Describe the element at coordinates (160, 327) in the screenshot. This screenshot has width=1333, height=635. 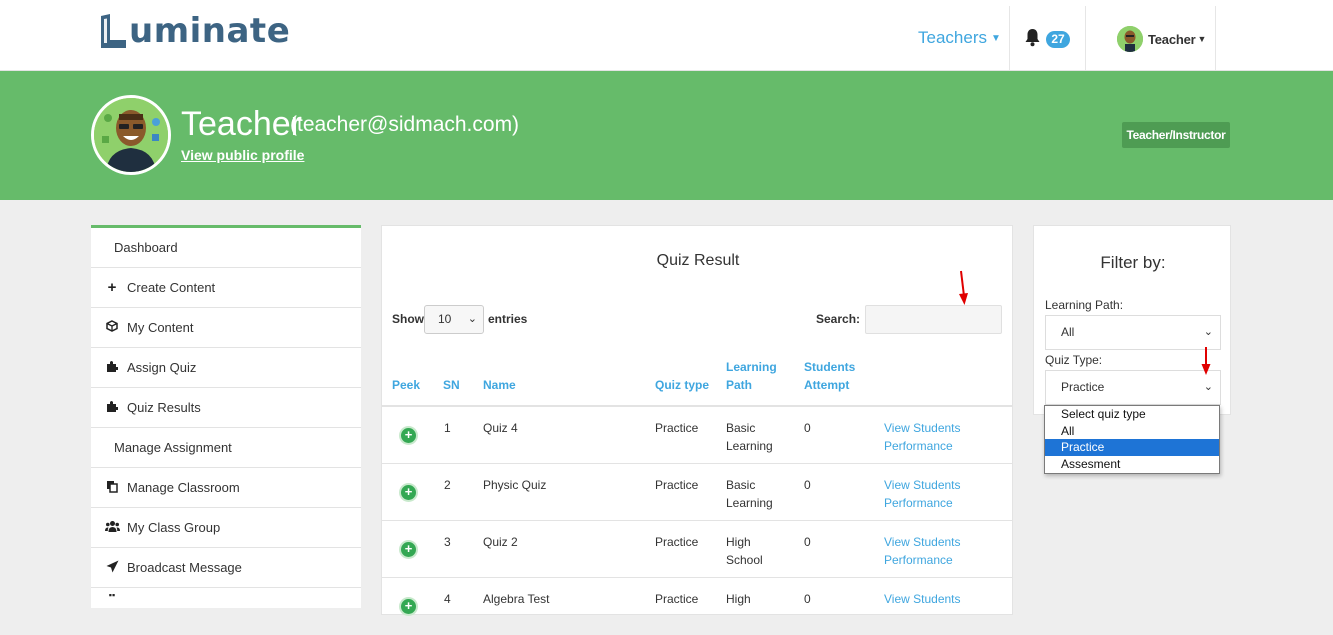
I see `sidebar-item-label: My Content` at that location.